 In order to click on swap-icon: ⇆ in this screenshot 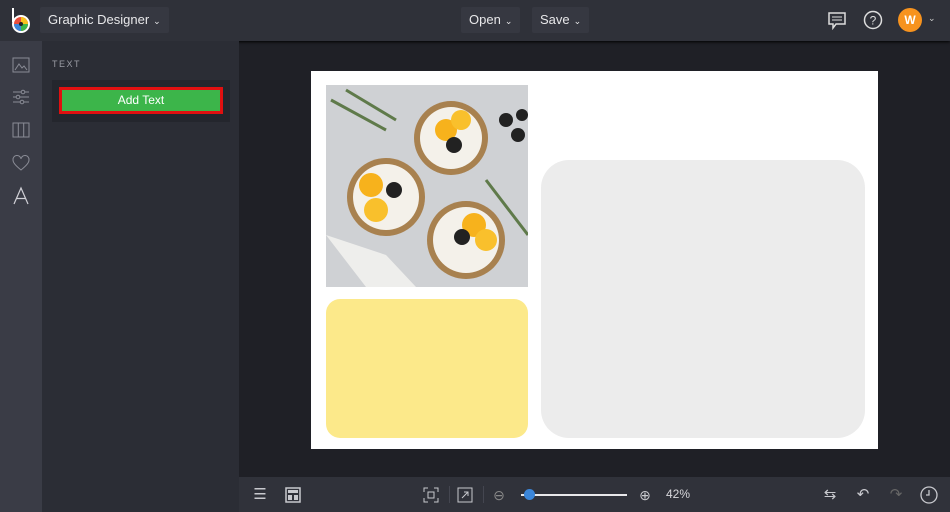, I will do `click(830, 495)`.